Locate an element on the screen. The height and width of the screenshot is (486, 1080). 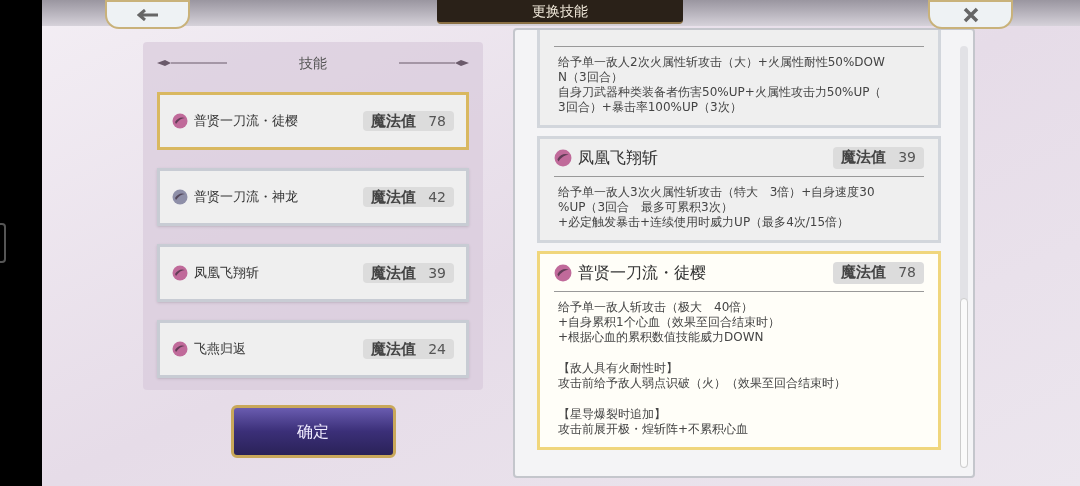
skill-item: 普贤一刀流・神龙 魔法值 42 is located at coordinates (313, 197).